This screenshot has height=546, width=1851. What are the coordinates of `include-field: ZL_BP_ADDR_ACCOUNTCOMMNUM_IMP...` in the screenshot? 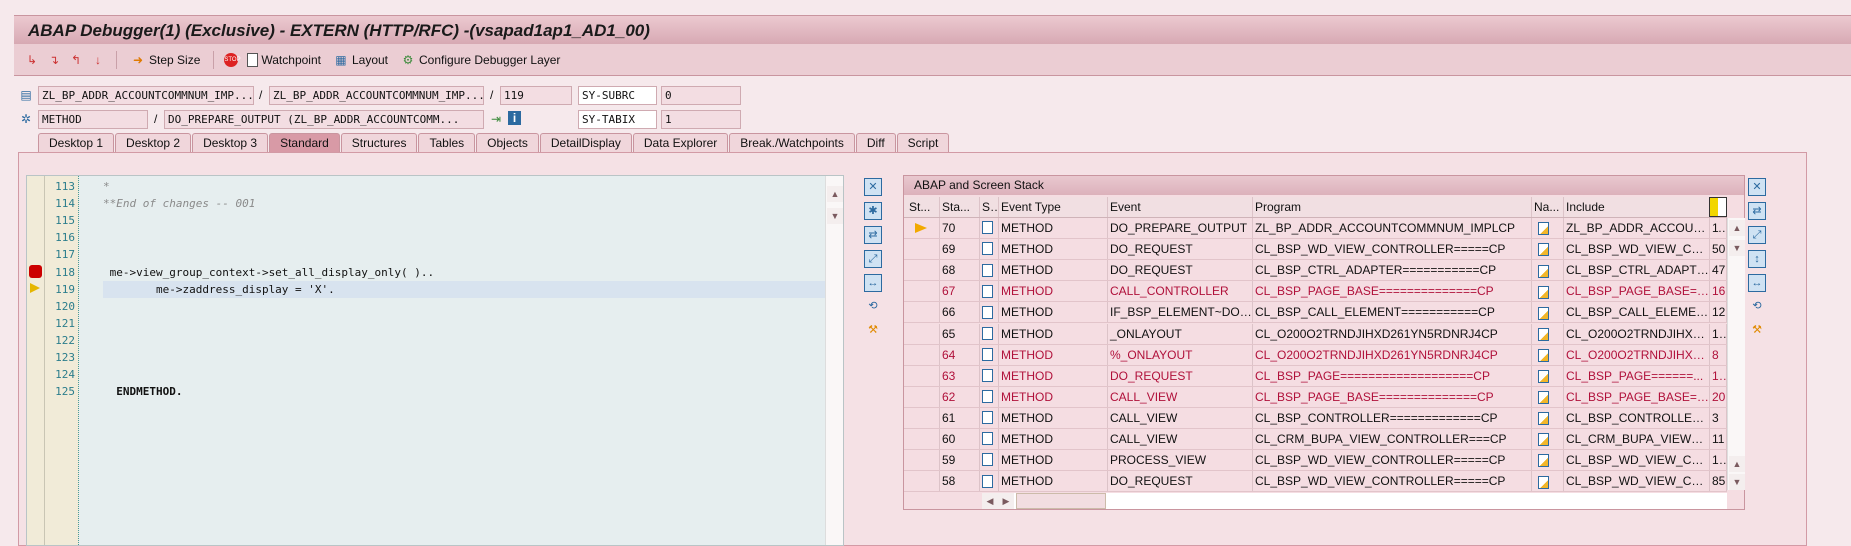 It's located at (376, 95).